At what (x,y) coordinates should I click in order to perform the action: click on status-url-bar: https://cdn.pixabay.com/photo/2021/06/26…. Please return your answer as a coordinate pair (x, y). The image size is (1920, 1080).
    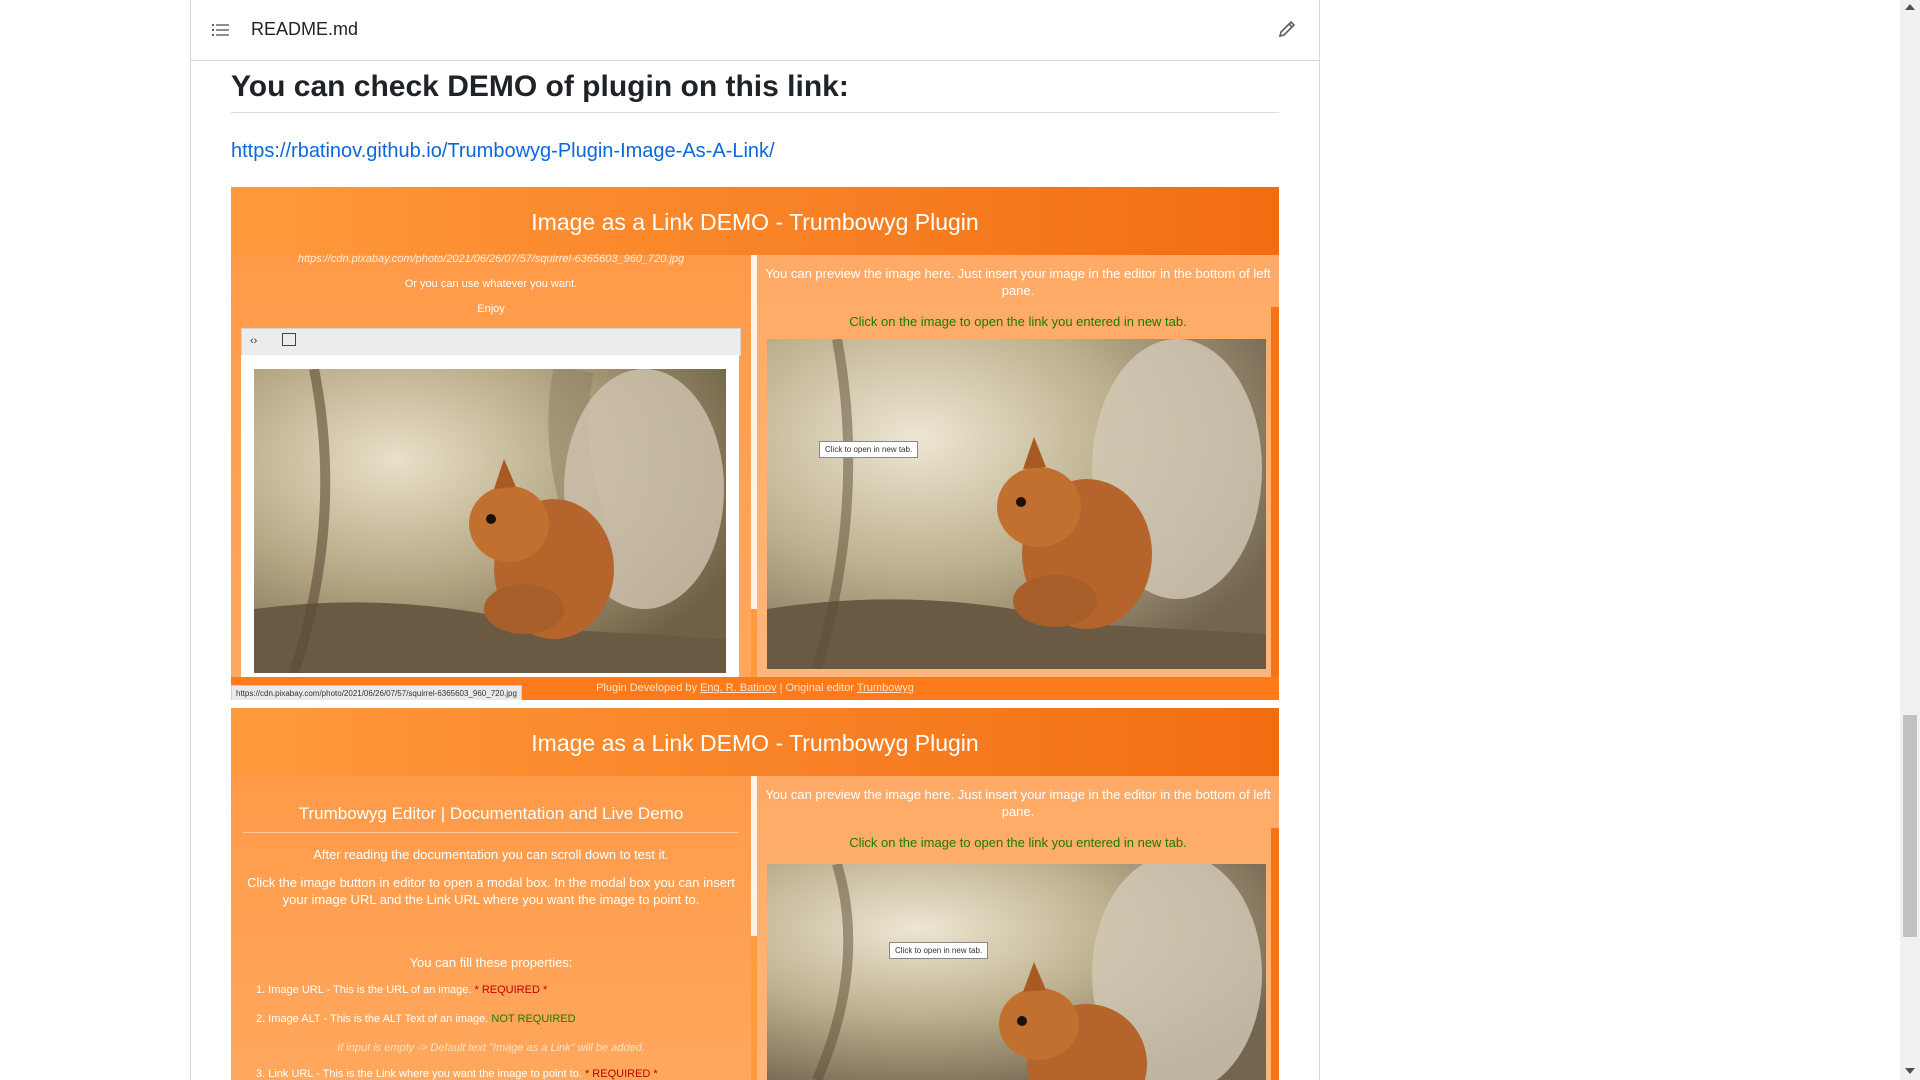
    Looking at the image, I should click on (376, 692).